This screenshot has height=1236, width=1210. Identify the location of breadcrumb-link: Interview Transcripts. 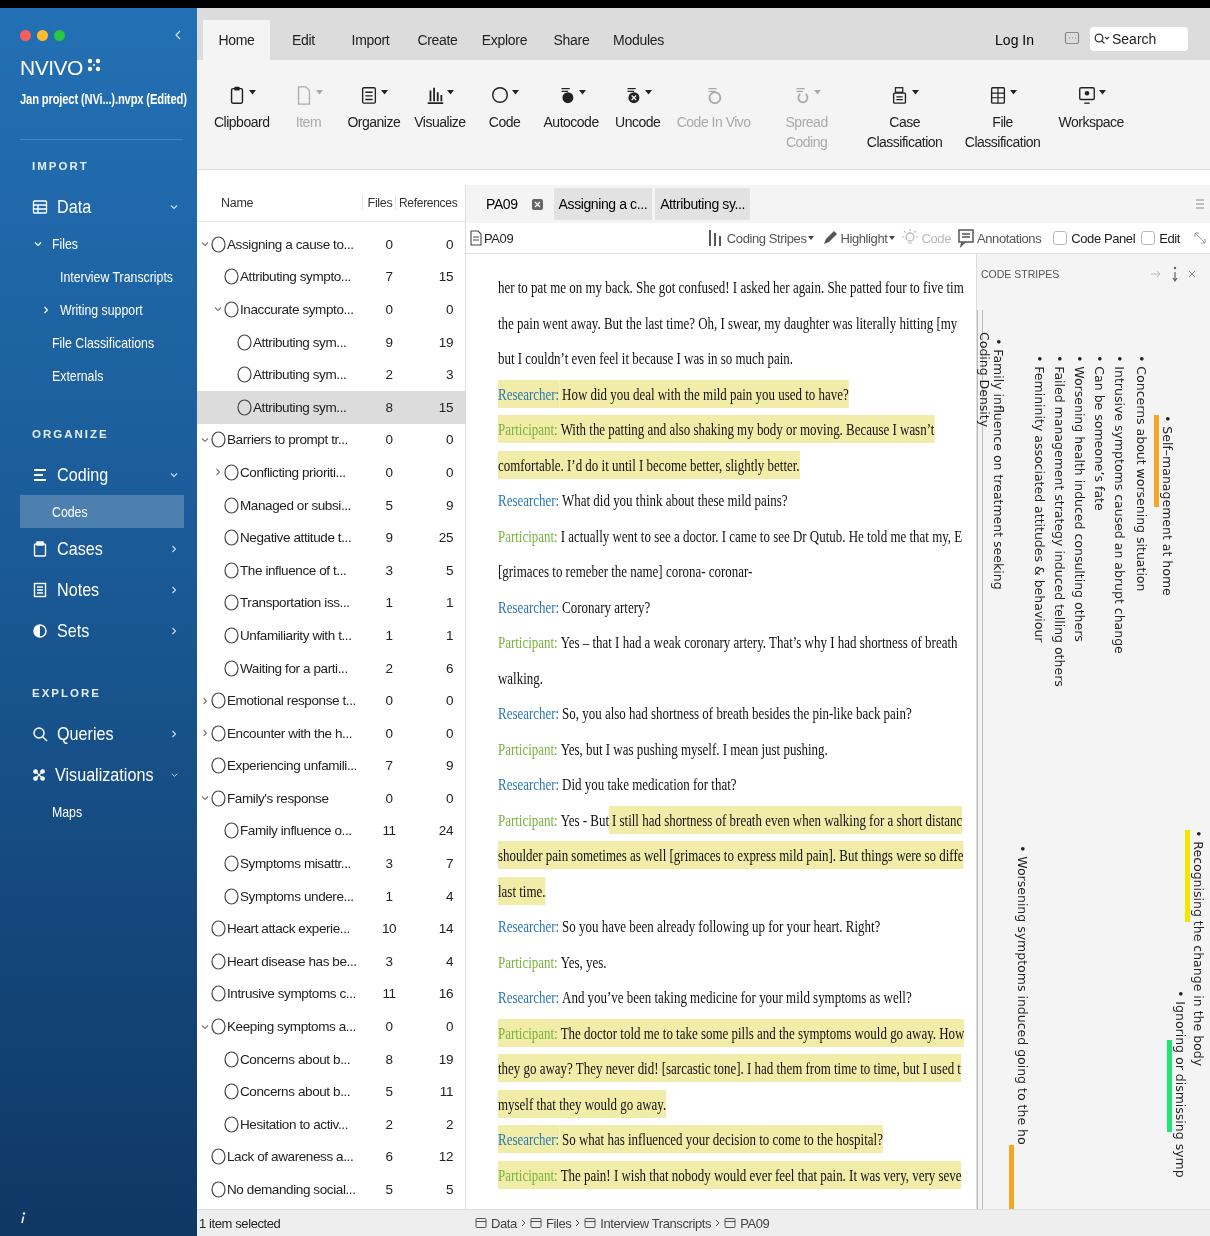
(656, 1223).